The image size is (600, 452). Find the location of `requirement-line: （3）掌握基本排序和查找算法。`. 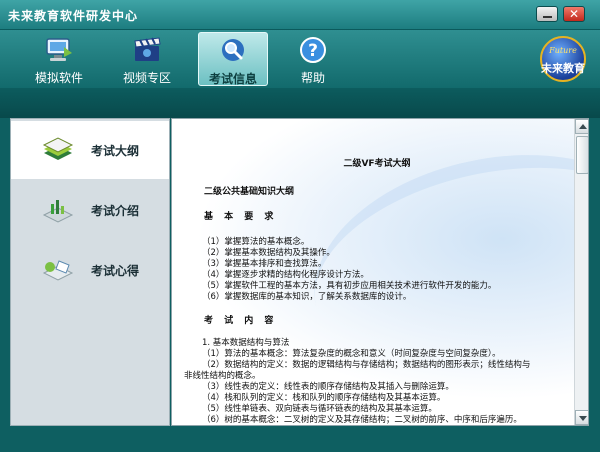

requirement-line: （3）掌握基本排序和查找算法。 is located at coordinates (264, 264).